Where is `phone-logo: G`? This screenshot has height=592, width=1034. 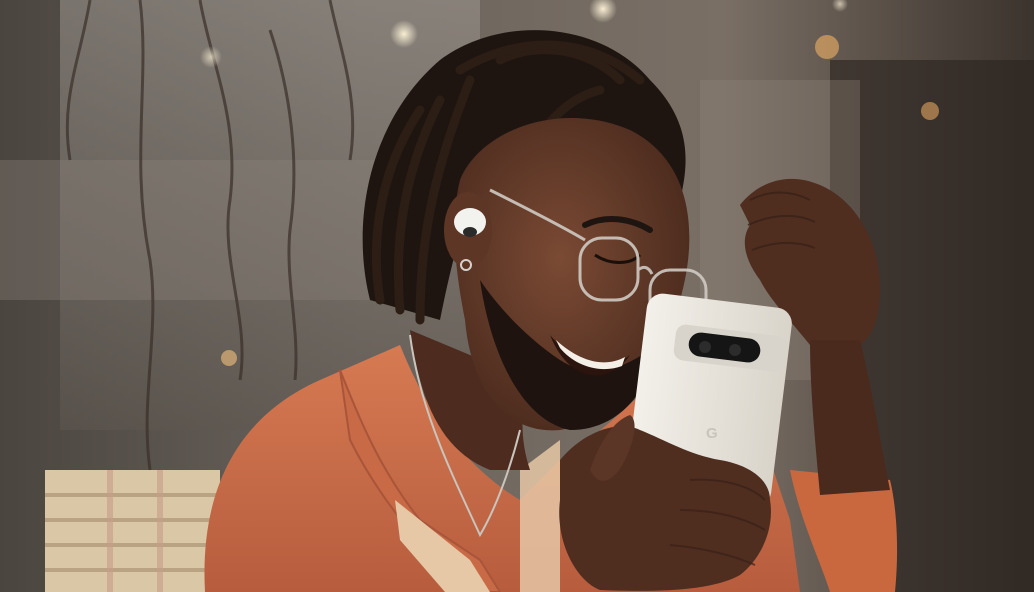
phone-logo: G is located at coordinates (712, 433).